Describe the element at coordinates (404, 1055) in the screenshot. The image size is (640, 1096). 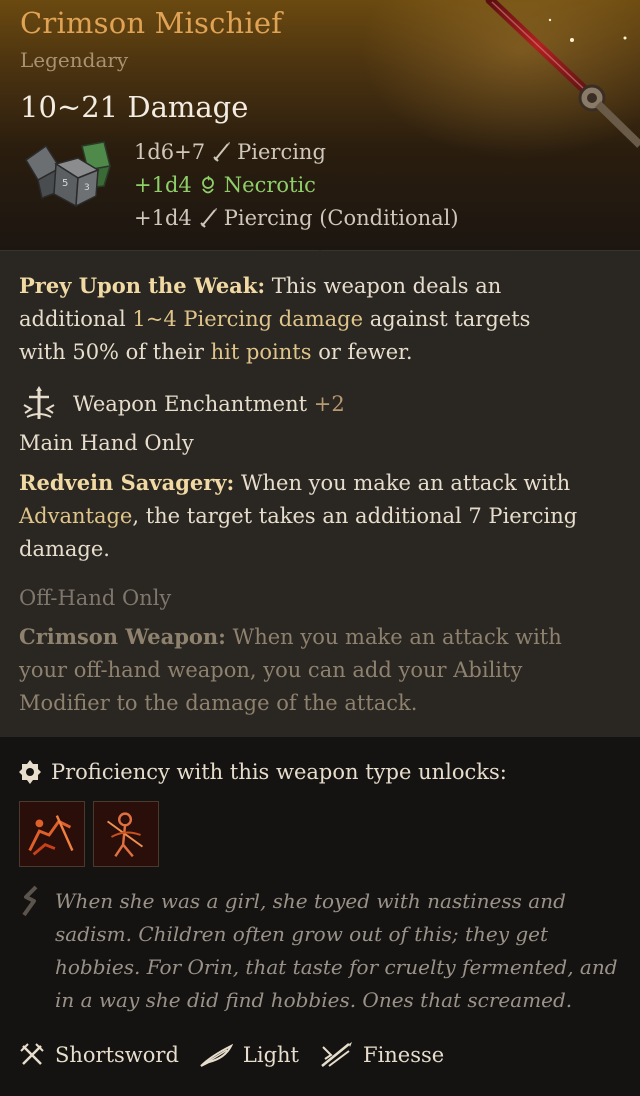
I see `property-label: Finesse` at that location.